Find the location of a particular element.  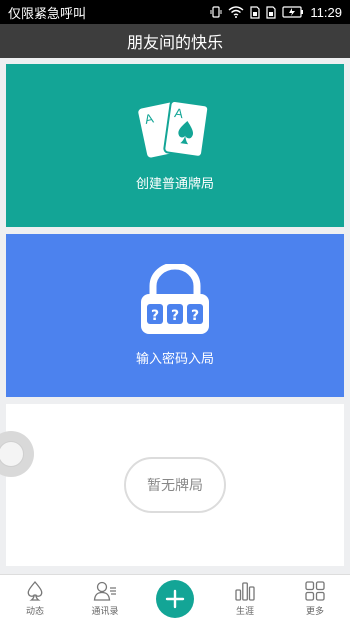

nav-label-career: 生涯 is located at coordinates (244, 612).